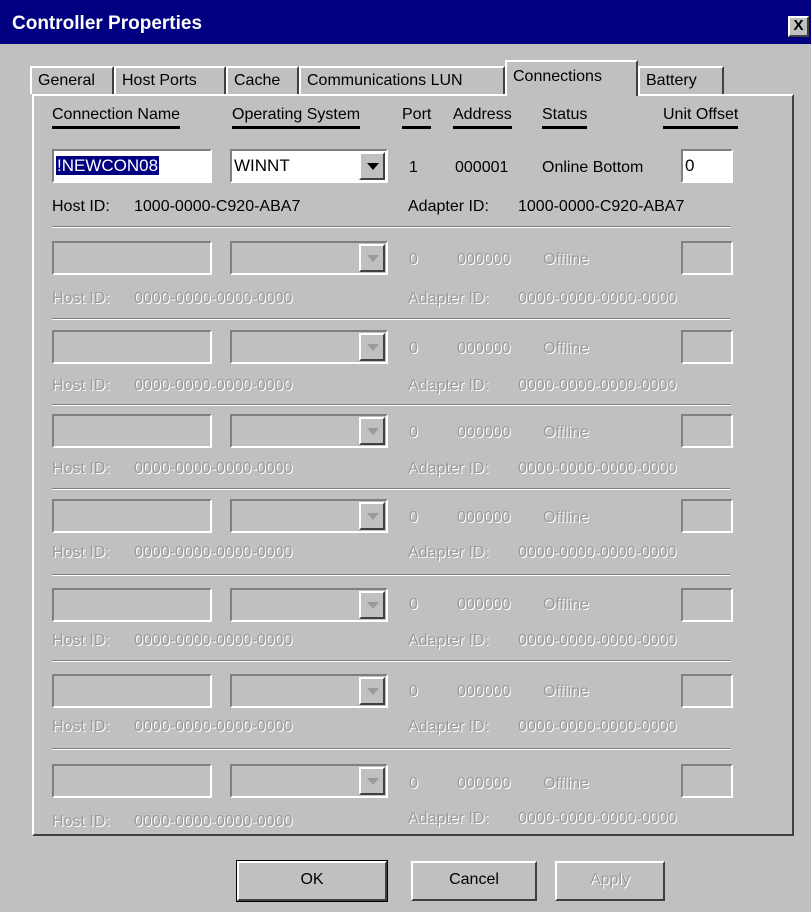 The width and height of the screenshot is (811, 912). Describe the element at coordinates (610, 881) in the screenshot. I see `apply-button: Apply` at that location.